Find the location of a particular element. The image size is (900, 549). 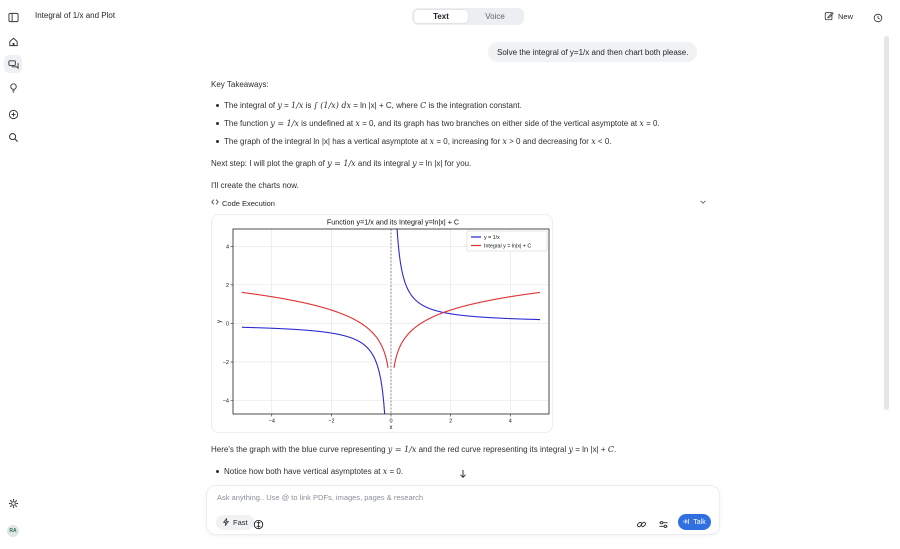

y-tick-label: 4 is located at coordinates (227, 247).